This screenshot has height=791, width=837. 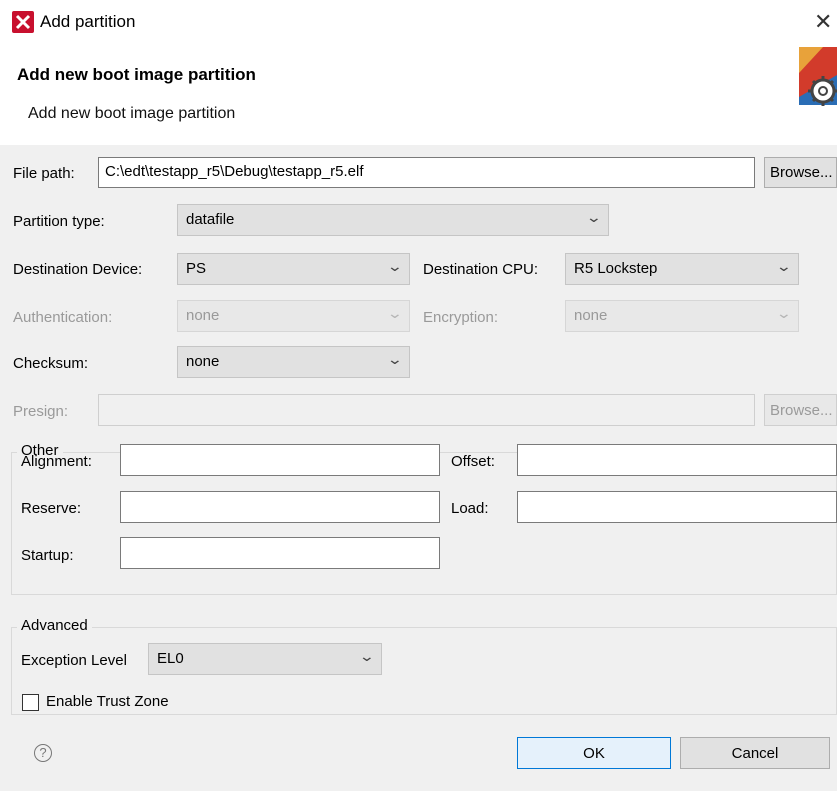 I want to click on authentication-value: none, so click(x=203, y=315).